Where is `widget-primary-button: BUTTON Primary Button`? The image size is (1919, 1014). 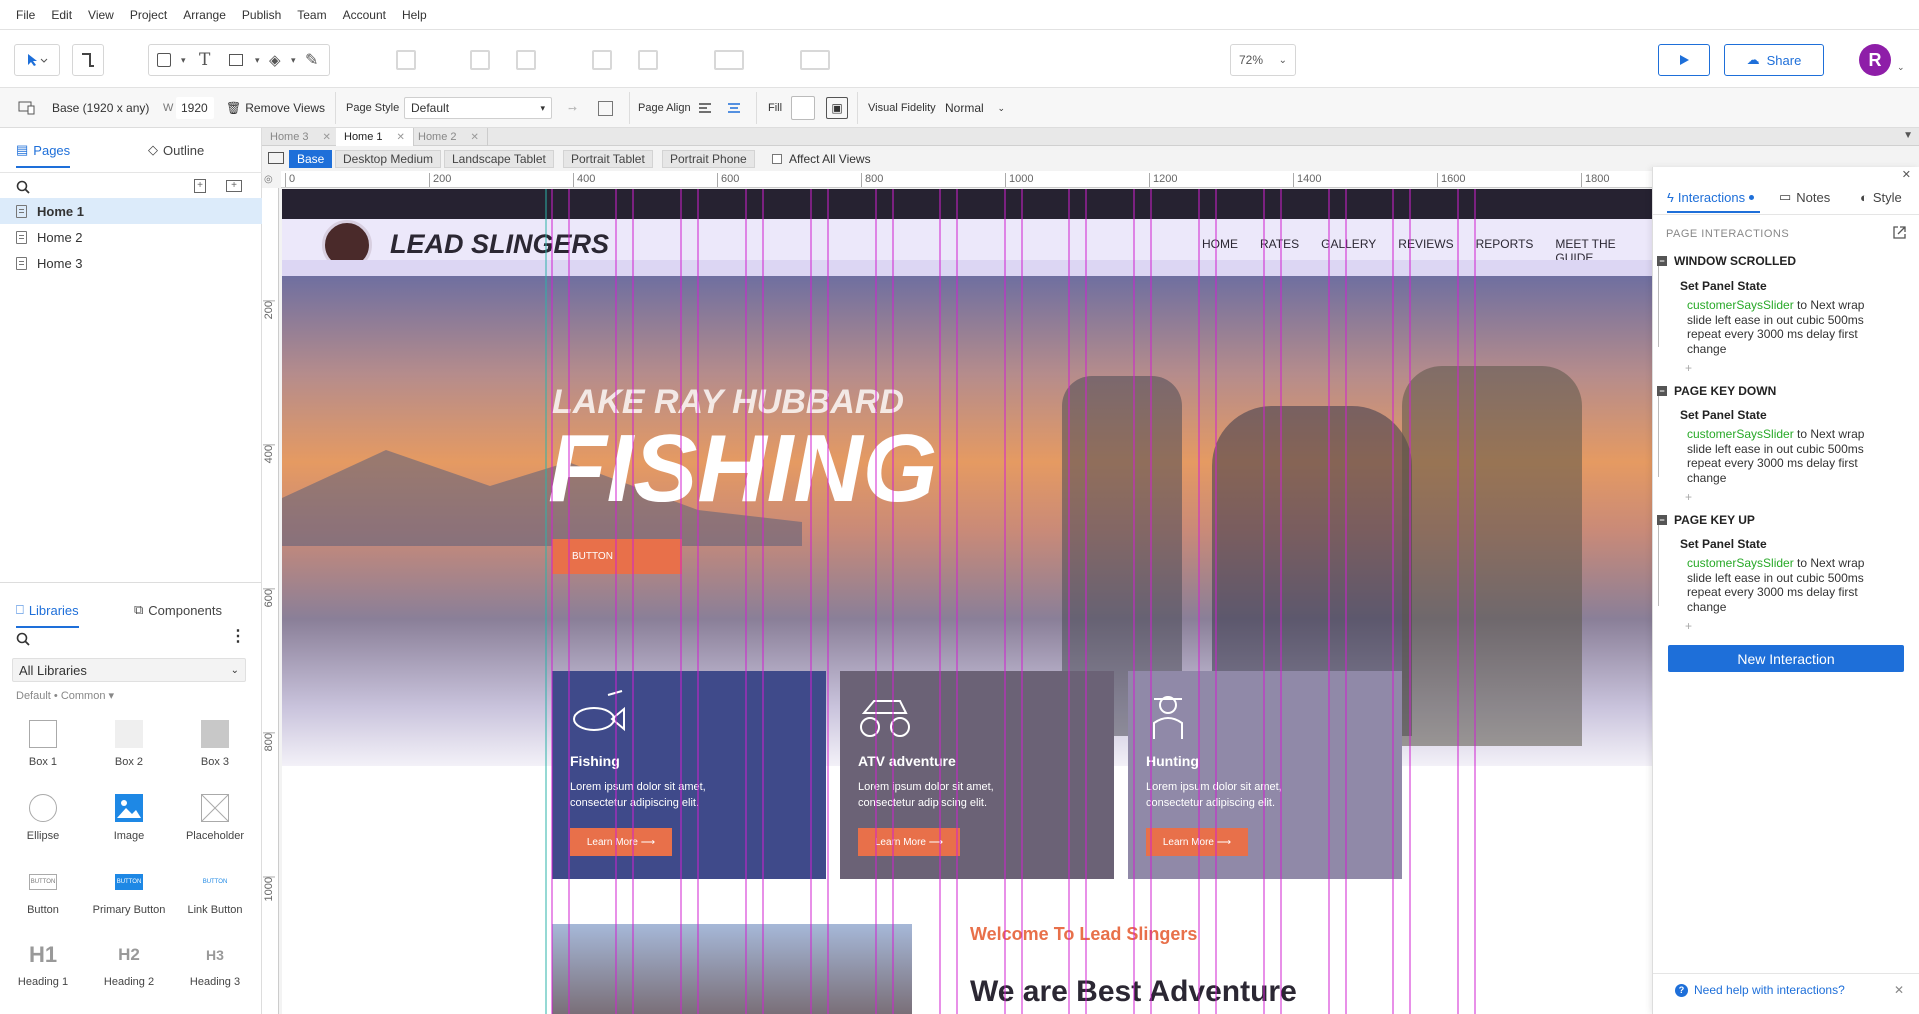 widget-primary-button: BUTTON Primary Button is located at coordinates (129, 892).